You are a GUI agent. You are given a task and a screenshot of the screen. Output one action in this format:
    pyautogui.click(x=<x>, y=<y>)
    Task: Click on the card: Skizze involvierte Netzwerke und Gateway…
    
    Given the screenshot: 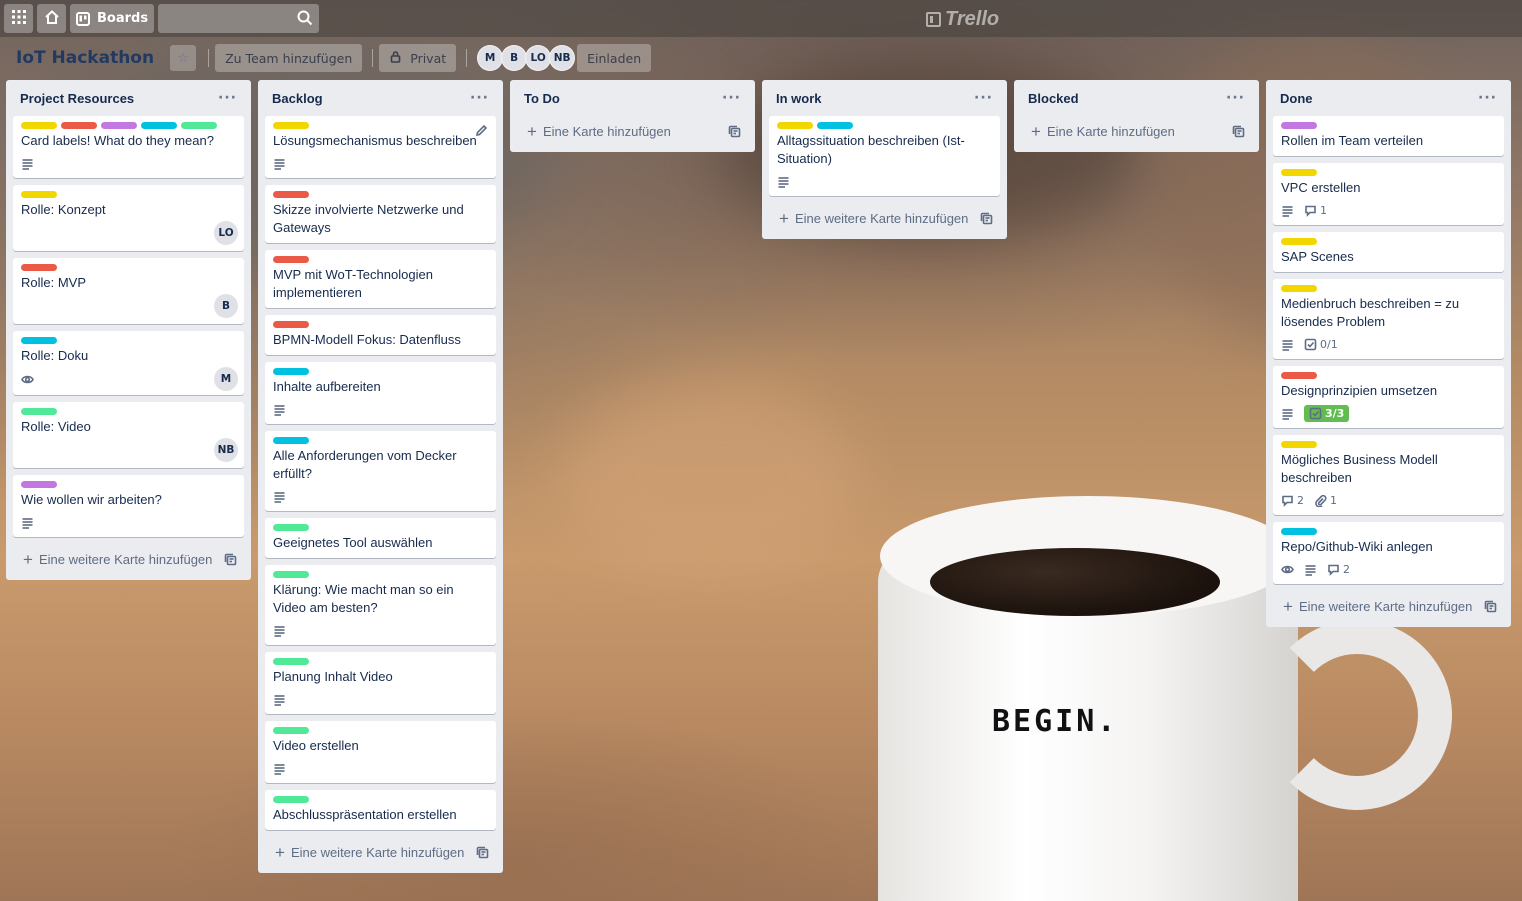 What is the action you would take?
    pyautogui.click(x=380, y=214)
    